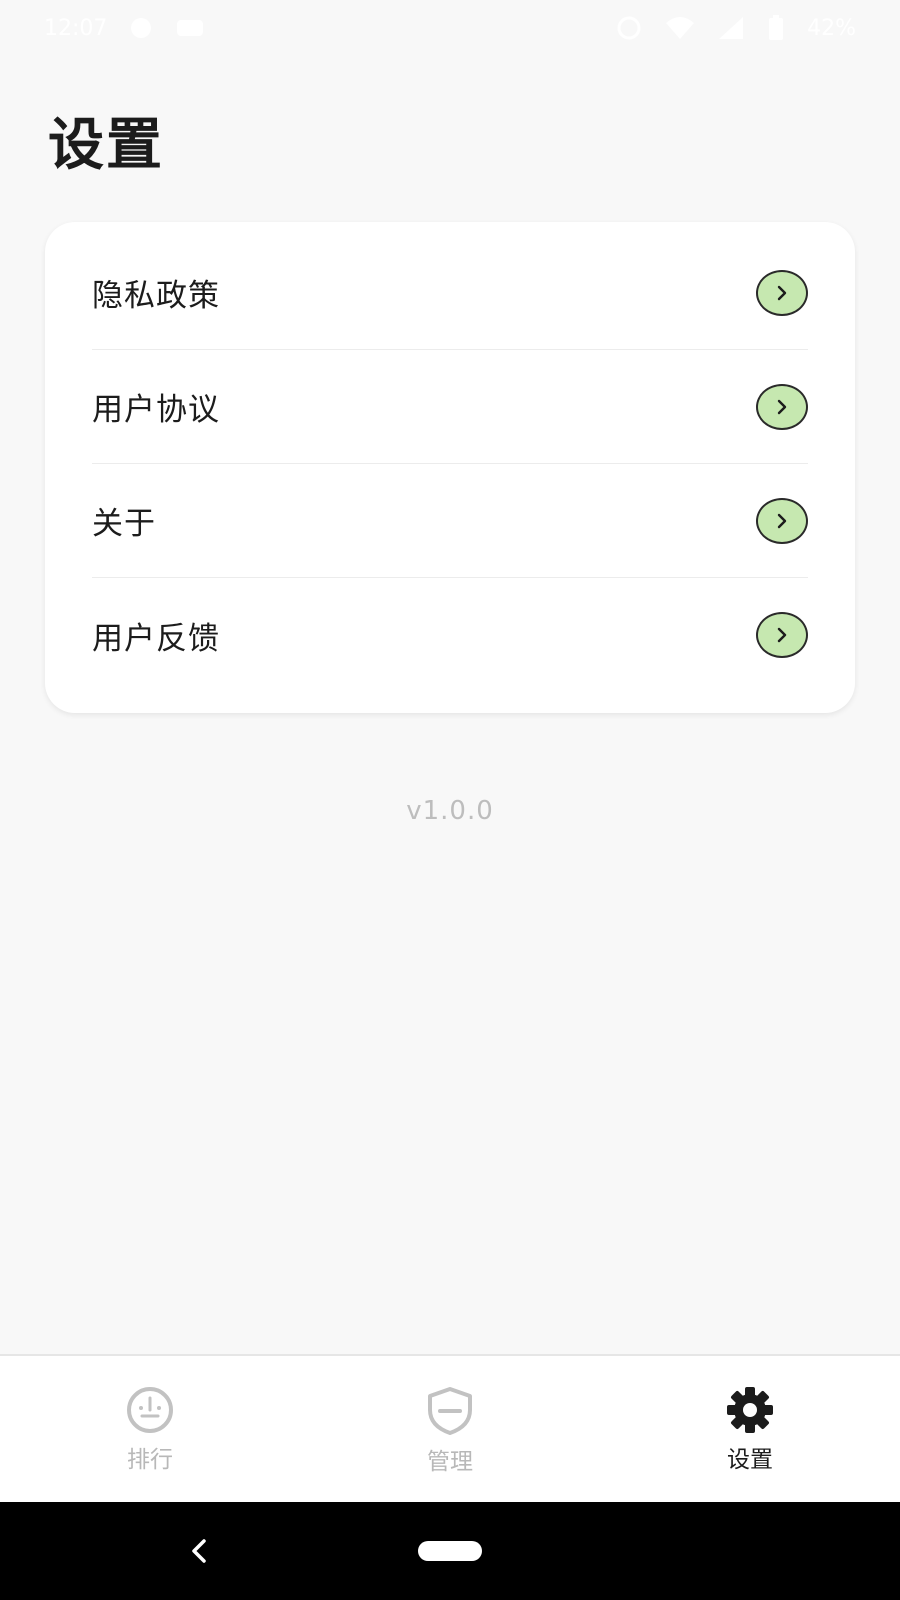 The image size is (900, 1600). I want to click on settings-item-label: 用户协议, so click(156, 410).